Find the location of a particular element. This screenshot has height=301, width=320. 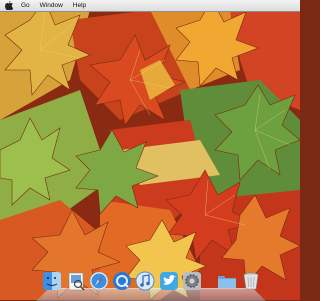

twitter-icon is located at coordinates (169, 281).